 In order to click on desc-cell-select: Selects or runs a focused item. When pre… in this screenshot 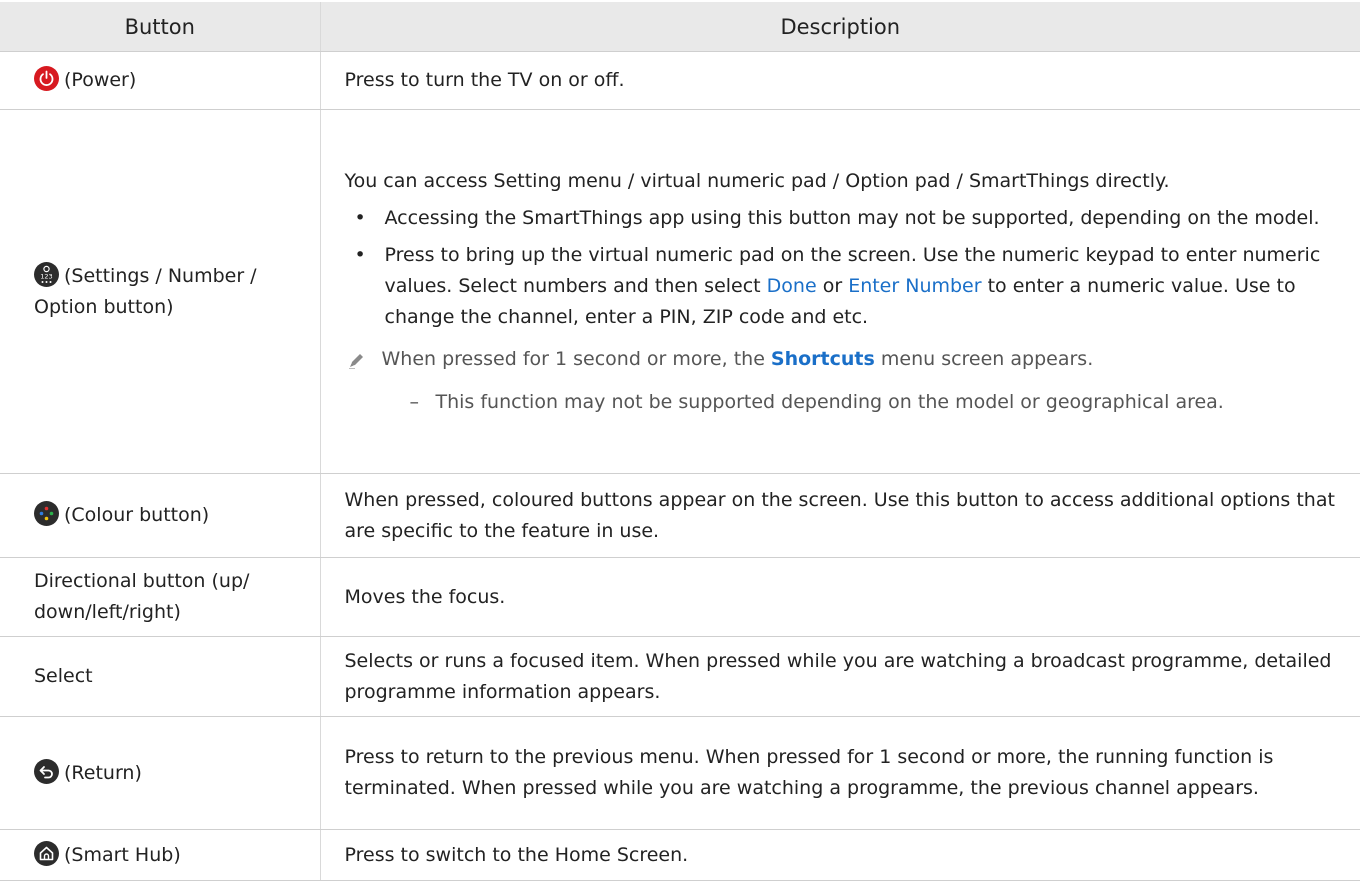, I will do `click(840, 676)`.